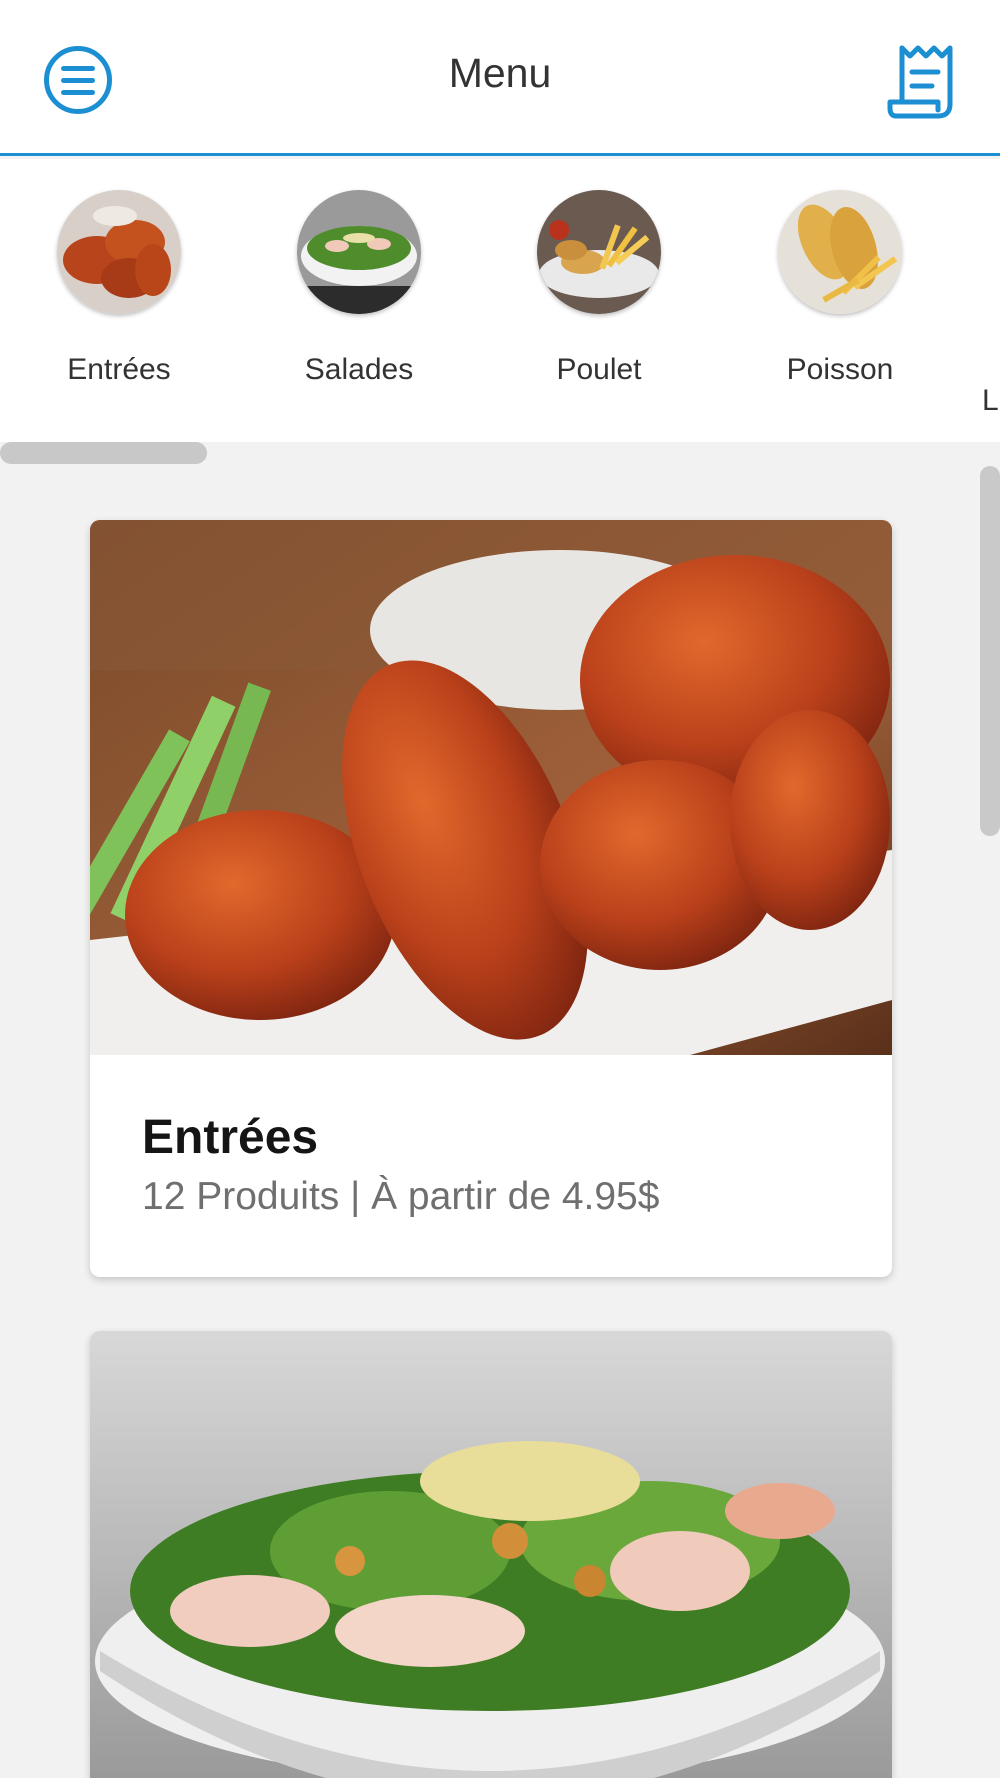  I want to click on category-label: Poisson, so click(840, 369).